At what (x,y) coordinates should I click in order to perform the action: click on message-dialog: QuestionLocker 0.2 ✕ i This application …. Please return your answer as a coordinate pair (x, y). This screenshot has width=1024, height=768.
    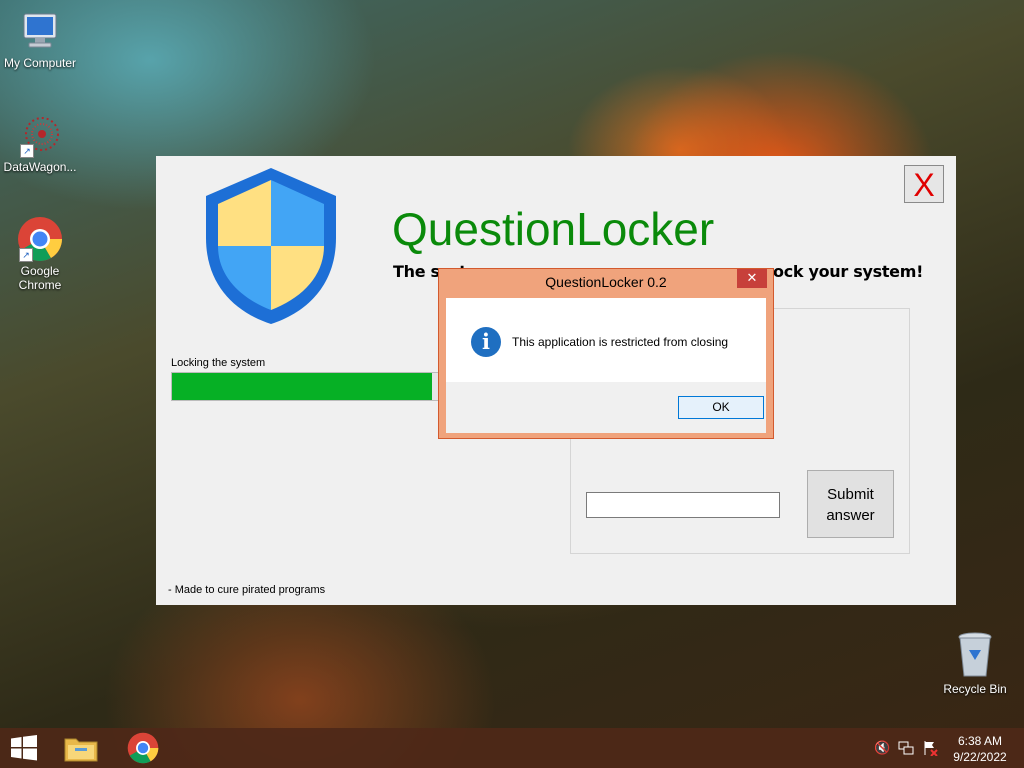
    Looking at the image, I should click on (606, 353).